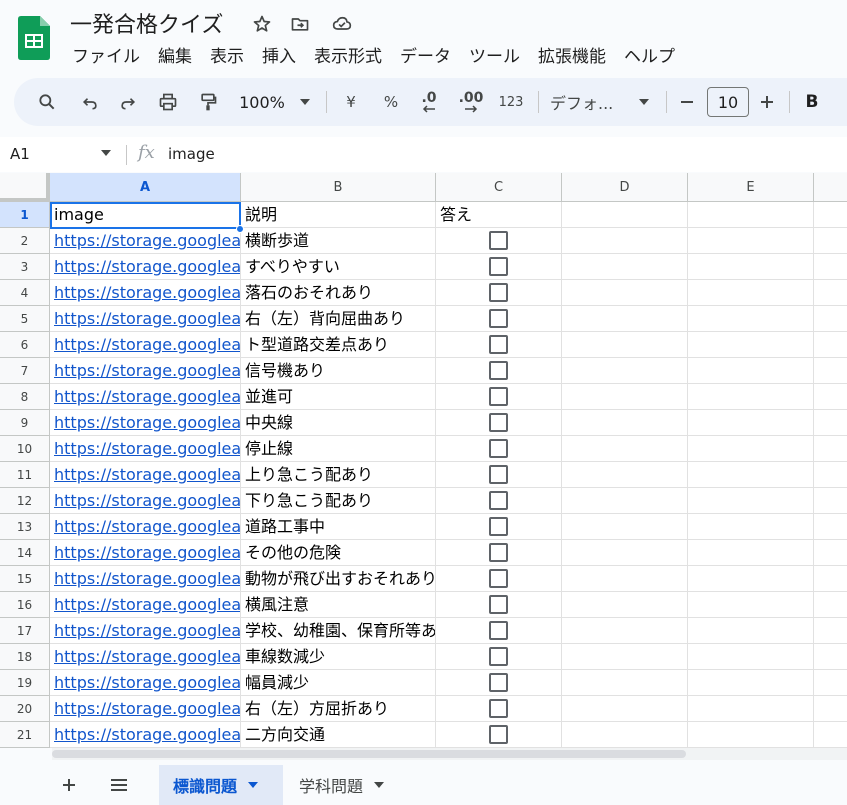  Describe the element at coordinates (25, 475) in the screenshot. I see `row-header: 11` at that location.